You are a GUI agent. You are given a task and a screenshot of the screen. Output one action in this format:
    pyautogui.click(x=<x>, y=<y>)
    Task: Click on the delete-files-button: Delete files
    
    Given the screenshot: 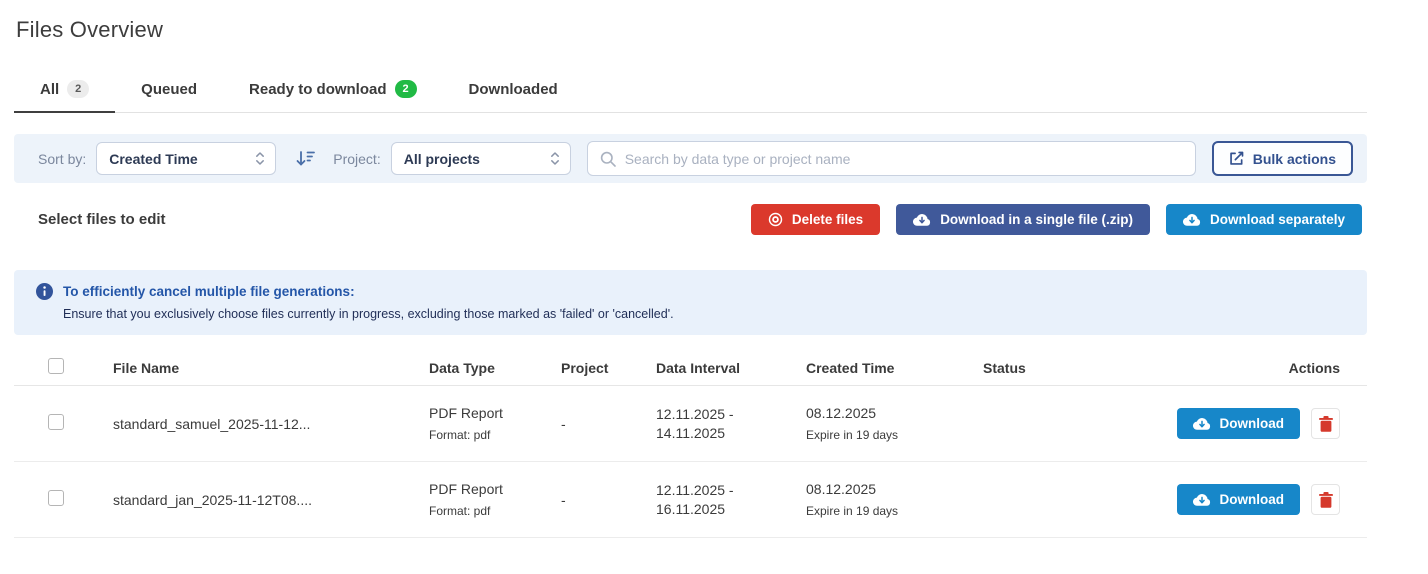 What is the action you would take?
    pyautogui.click(x=815, y=219)
    